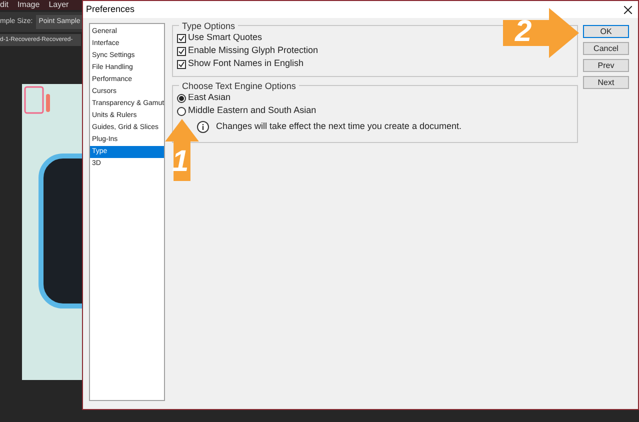  Describe the element at coordinates (606, 82) in the screenshot. I see `dialog-button: Next` at that location.